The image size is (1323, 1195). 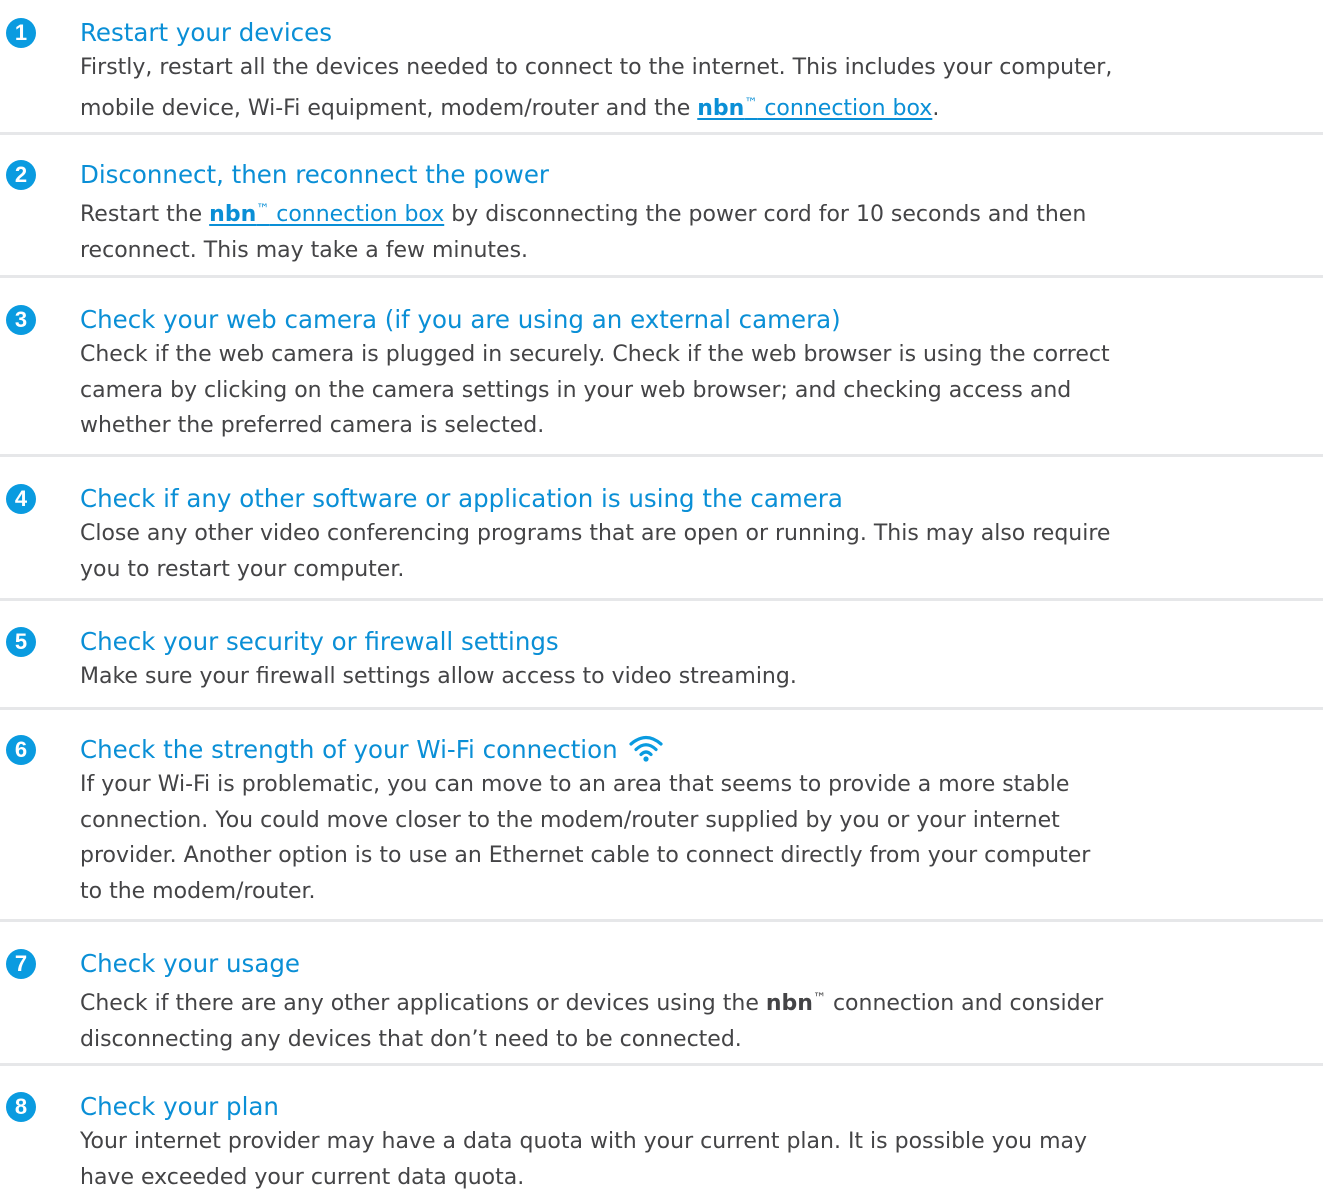 What do you see at coordinates (314, 175) in the screenshot?
I see `step-title: Disconnect, then reconnect the power` at bounding box center [314, 175].